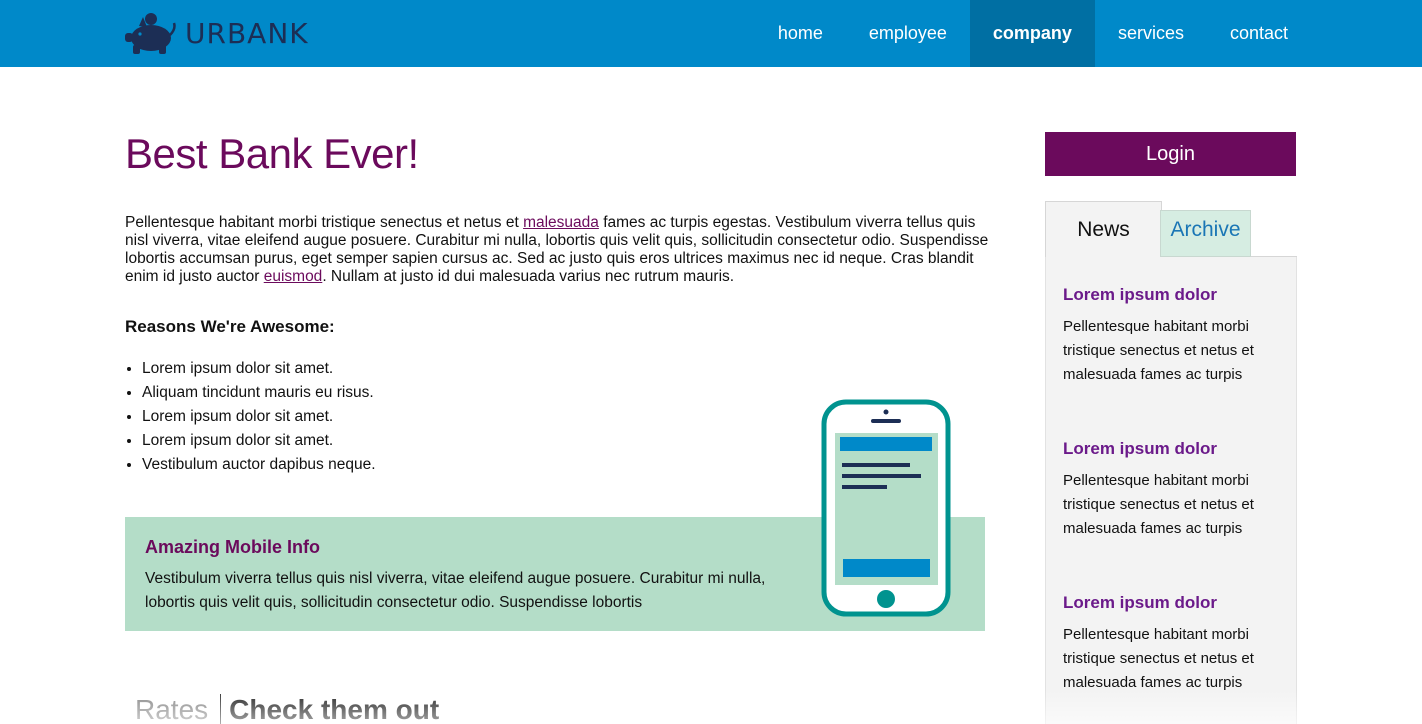 Image resolution: width=1422 pixels, height=724 pixels. What do you see at coordinates (221, 709) in the screenshot?
I see `divider` at bounding box center [221, 709].